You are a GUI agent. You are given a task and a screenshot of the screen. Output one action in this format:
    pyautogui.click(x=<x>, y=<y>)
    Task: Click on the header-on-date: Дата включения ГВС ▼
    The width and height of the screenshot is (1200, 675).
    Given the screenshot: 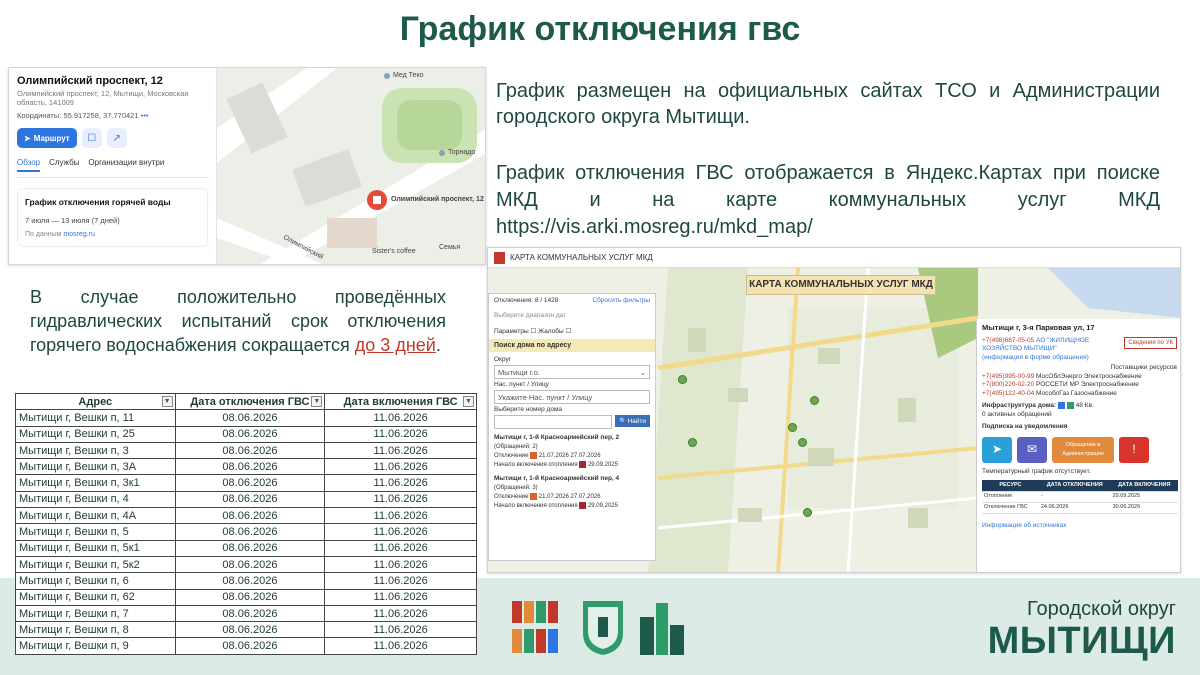 What is the action you would take?
    pyautogui.click(x=400, y=401)
    